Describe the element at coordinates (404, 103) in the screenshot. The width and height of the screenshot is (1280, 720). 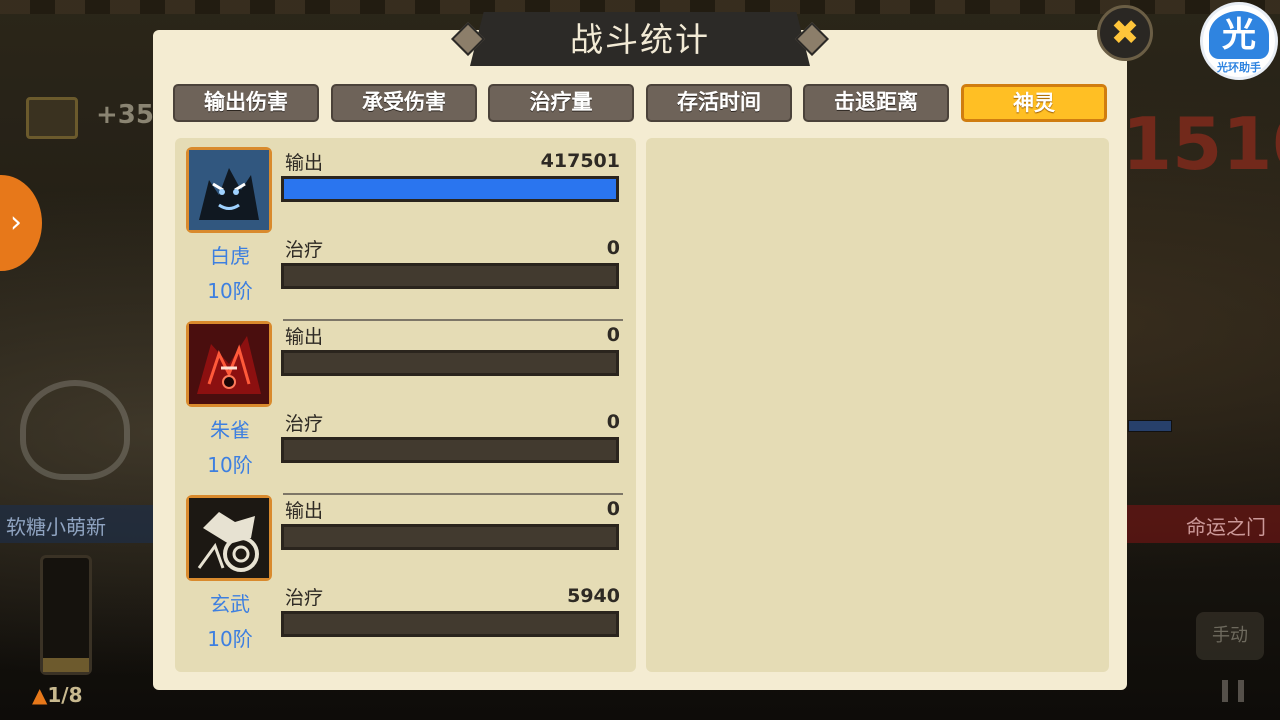
I see `tab-damage-taken: 承受伤害` at that location.